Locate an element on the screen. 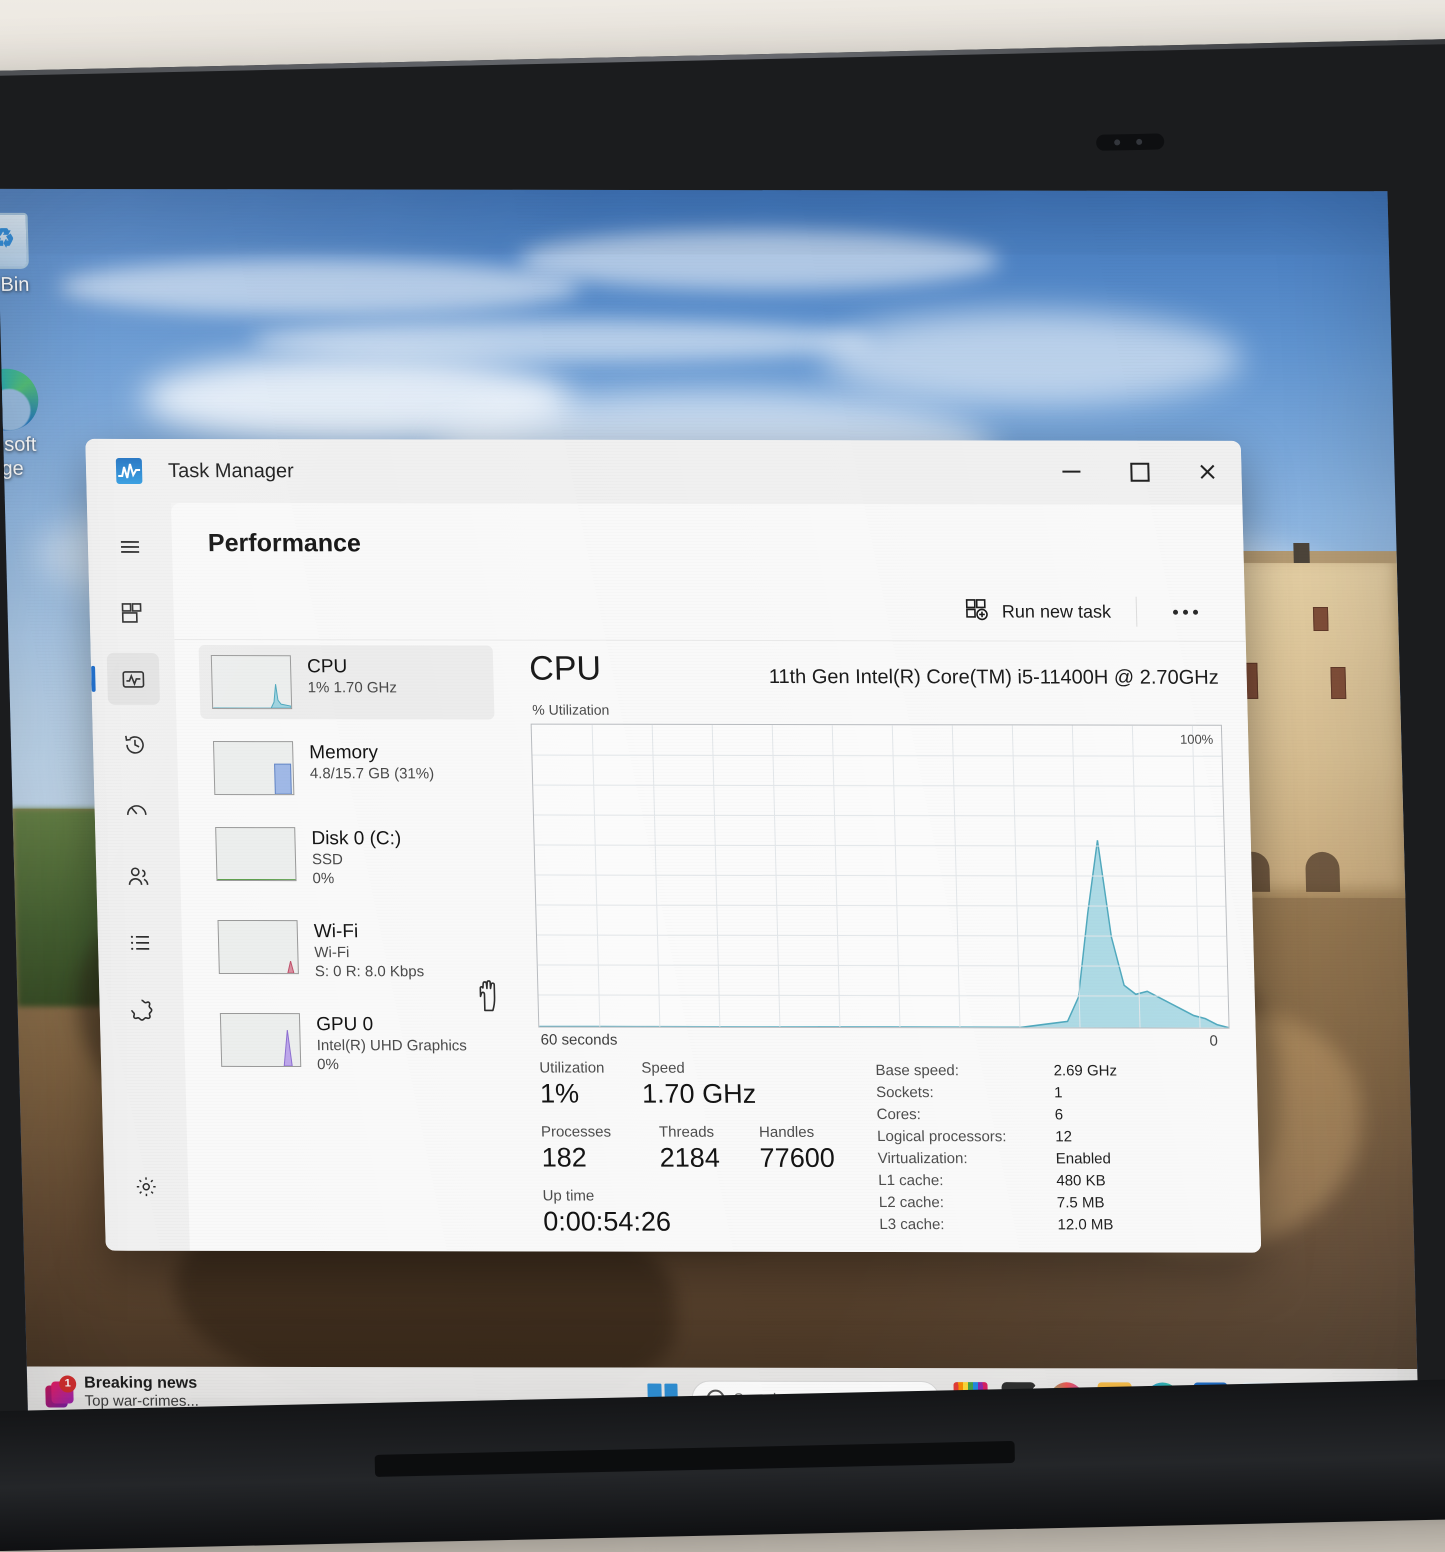 Image resolution: width=1445 pixels, height=1552 pixels. sysinfo-row: L3 cache: 12.0 MB is located at coordinates (1044, 1225).